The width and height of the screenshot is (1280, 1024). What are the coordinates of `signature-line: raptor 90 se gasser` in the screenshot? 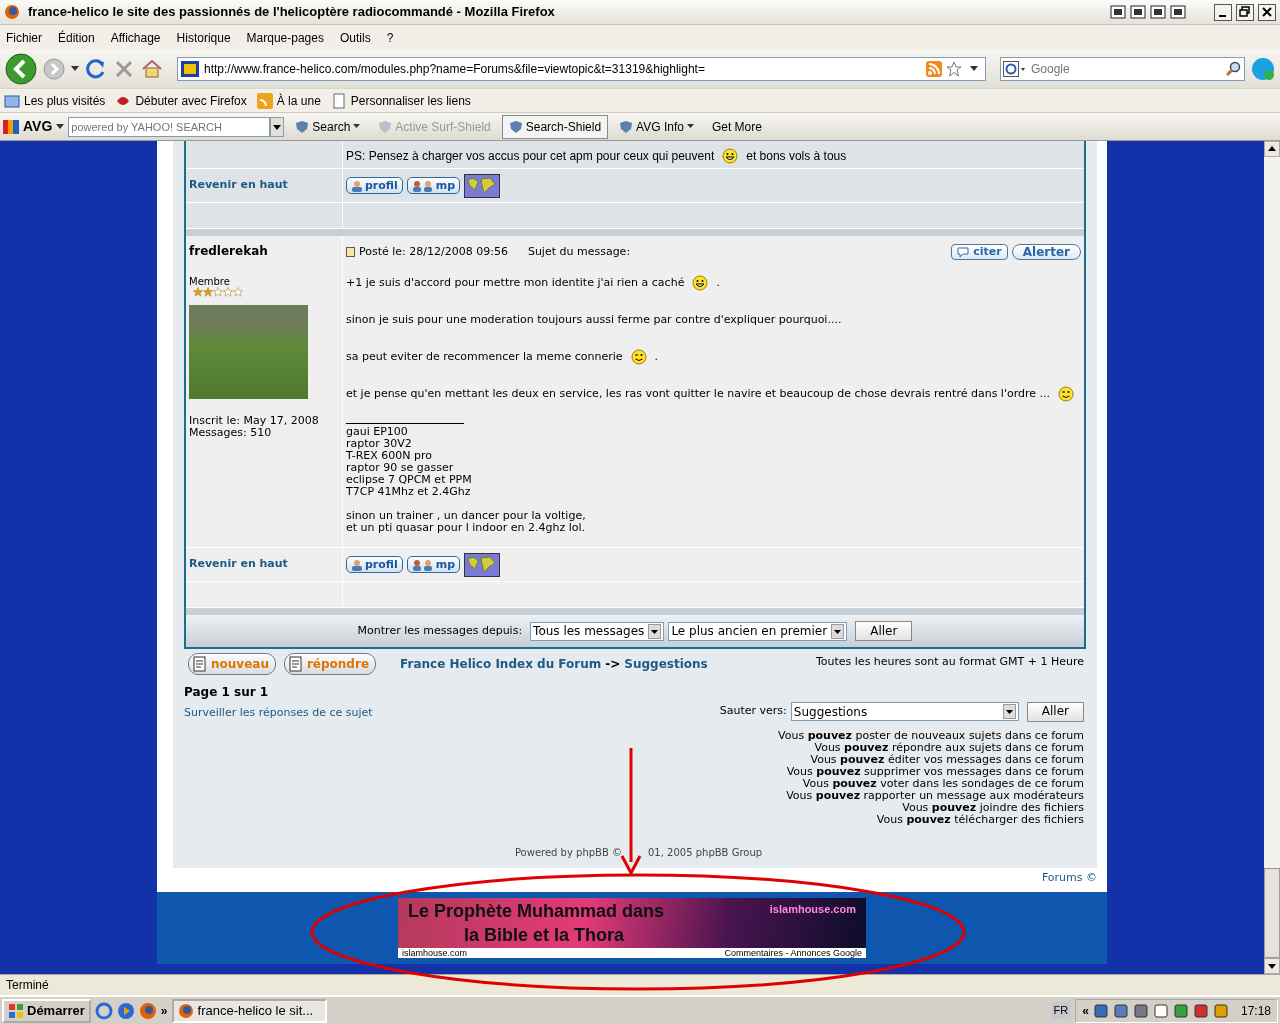 It's located at (400, 467).